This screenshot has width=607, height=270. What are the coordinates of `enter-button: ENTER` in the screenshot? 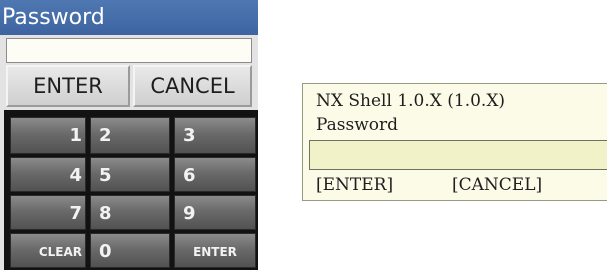 It's located at (68, 86).